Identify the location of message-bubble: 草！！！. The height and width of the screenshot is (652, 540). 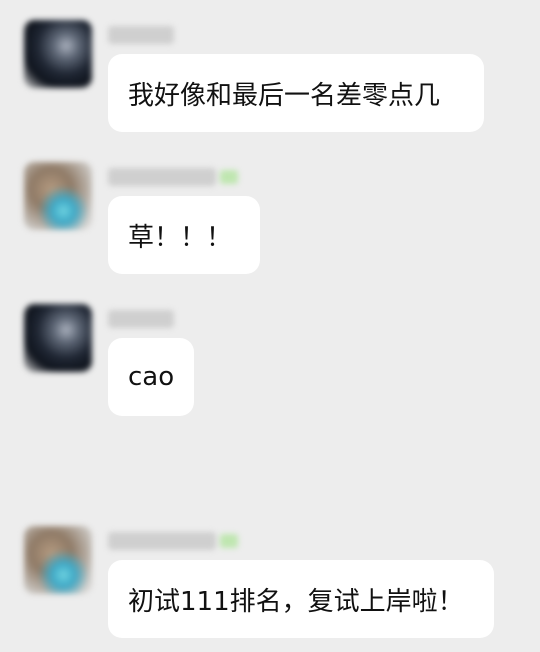
(184, 235).